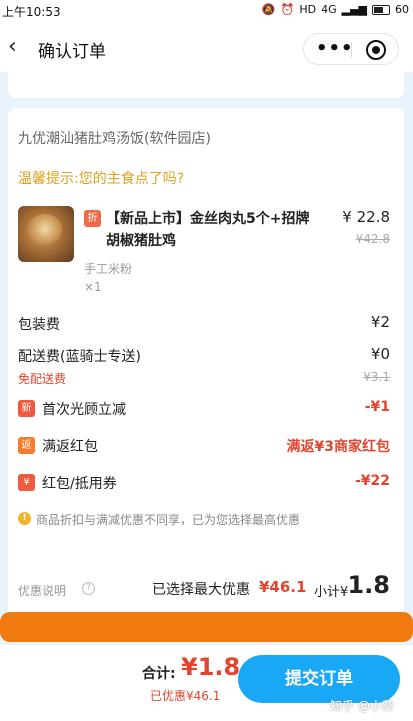 This screenshot has height=721, width=413. I want to click on mini-program-capsule: •••, so click(351, 49).